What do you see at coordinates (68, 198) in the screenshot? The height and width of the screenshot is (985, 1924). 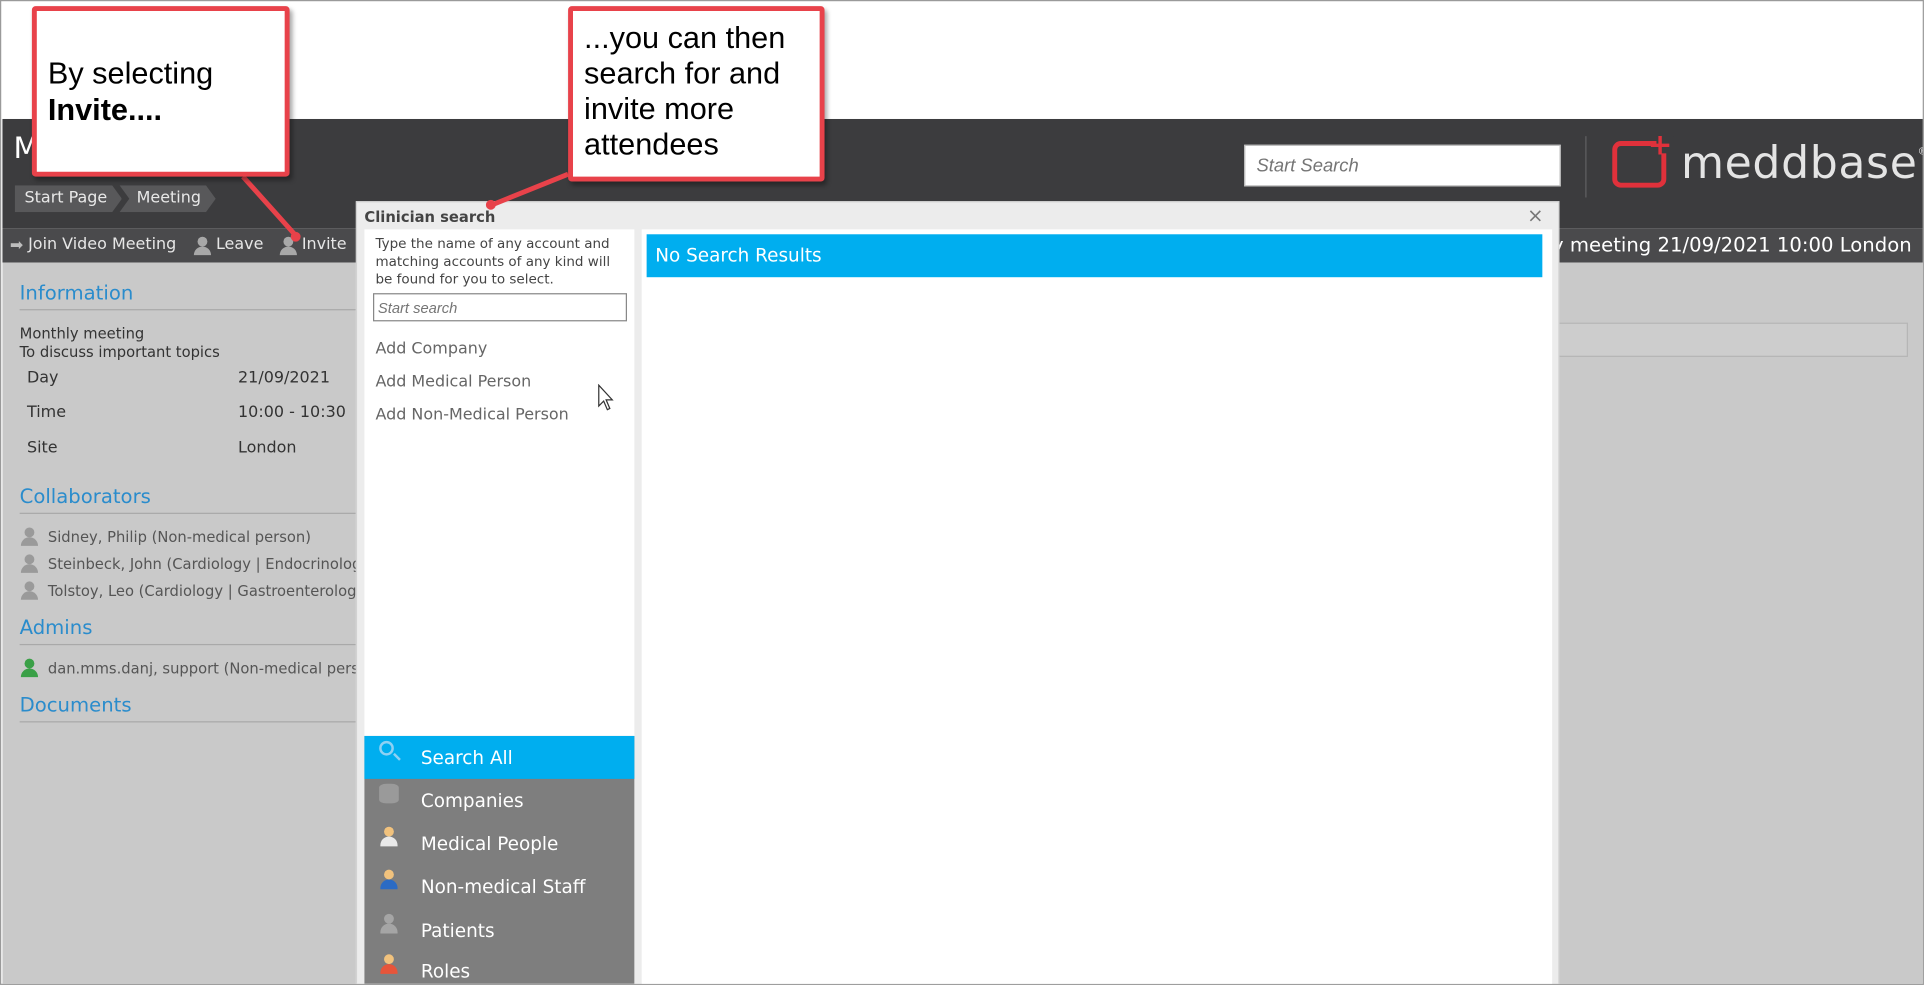 I see `breadcrumb-start-page: Start Page` at bounding box center [68, 198].